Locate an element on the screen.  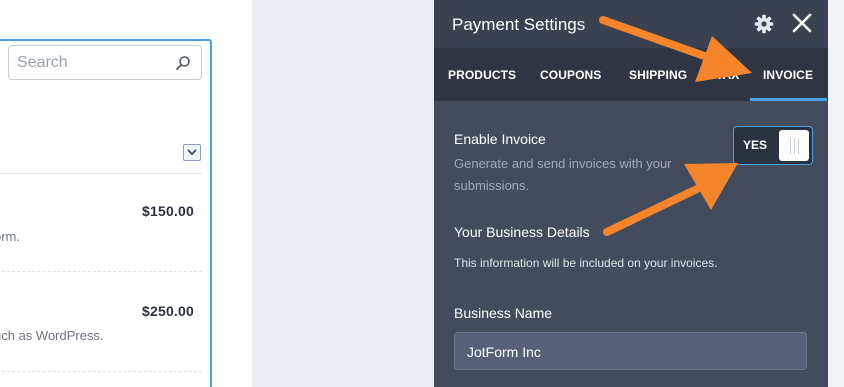
tab-invoice: INVOICE is located at coordinates (788, 74).